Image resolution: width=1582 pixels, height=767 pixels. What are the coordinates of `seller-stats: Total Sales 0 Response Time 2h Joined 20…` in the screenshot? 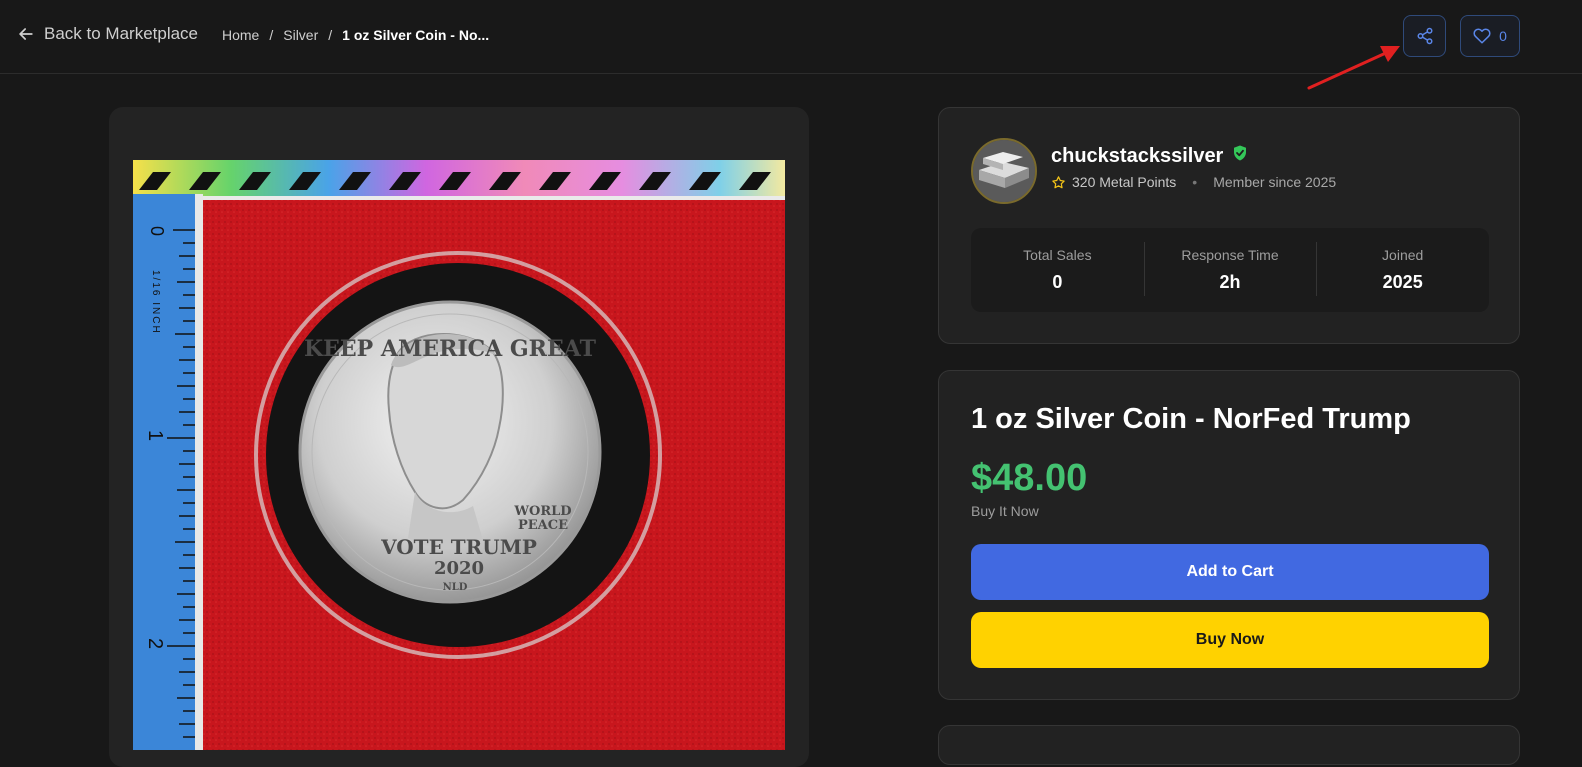 It's located at (1230, 270).